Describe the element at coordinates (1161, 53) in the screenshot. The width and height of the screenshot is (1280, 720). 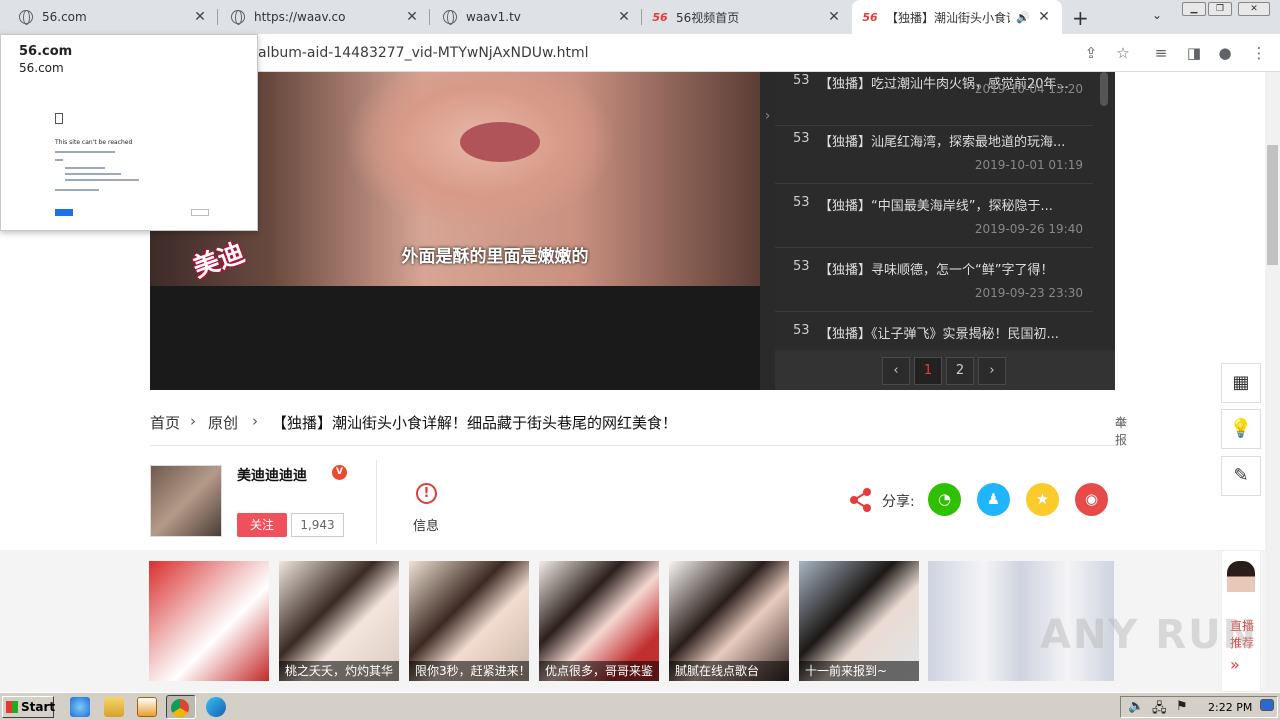
I see `media-control-icon: ≡` at that location.